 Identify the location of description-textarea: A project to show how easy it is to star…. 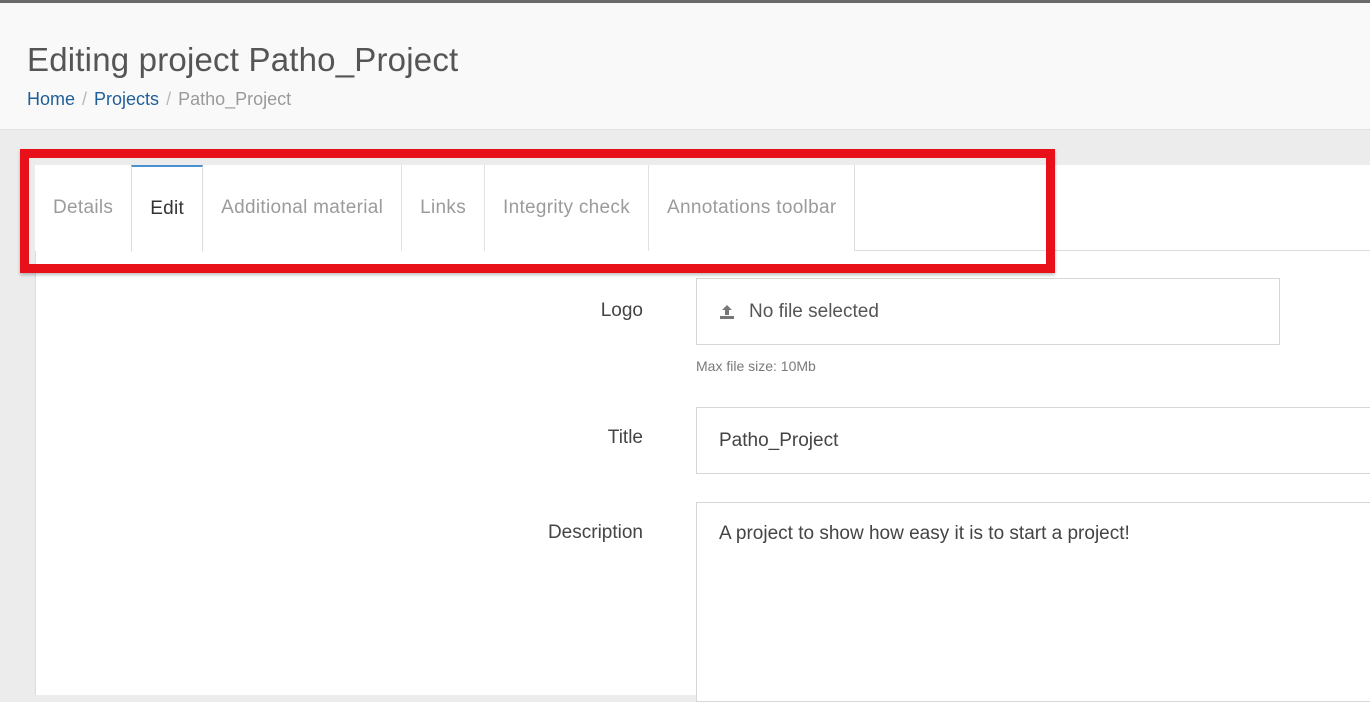
(1033, 602).